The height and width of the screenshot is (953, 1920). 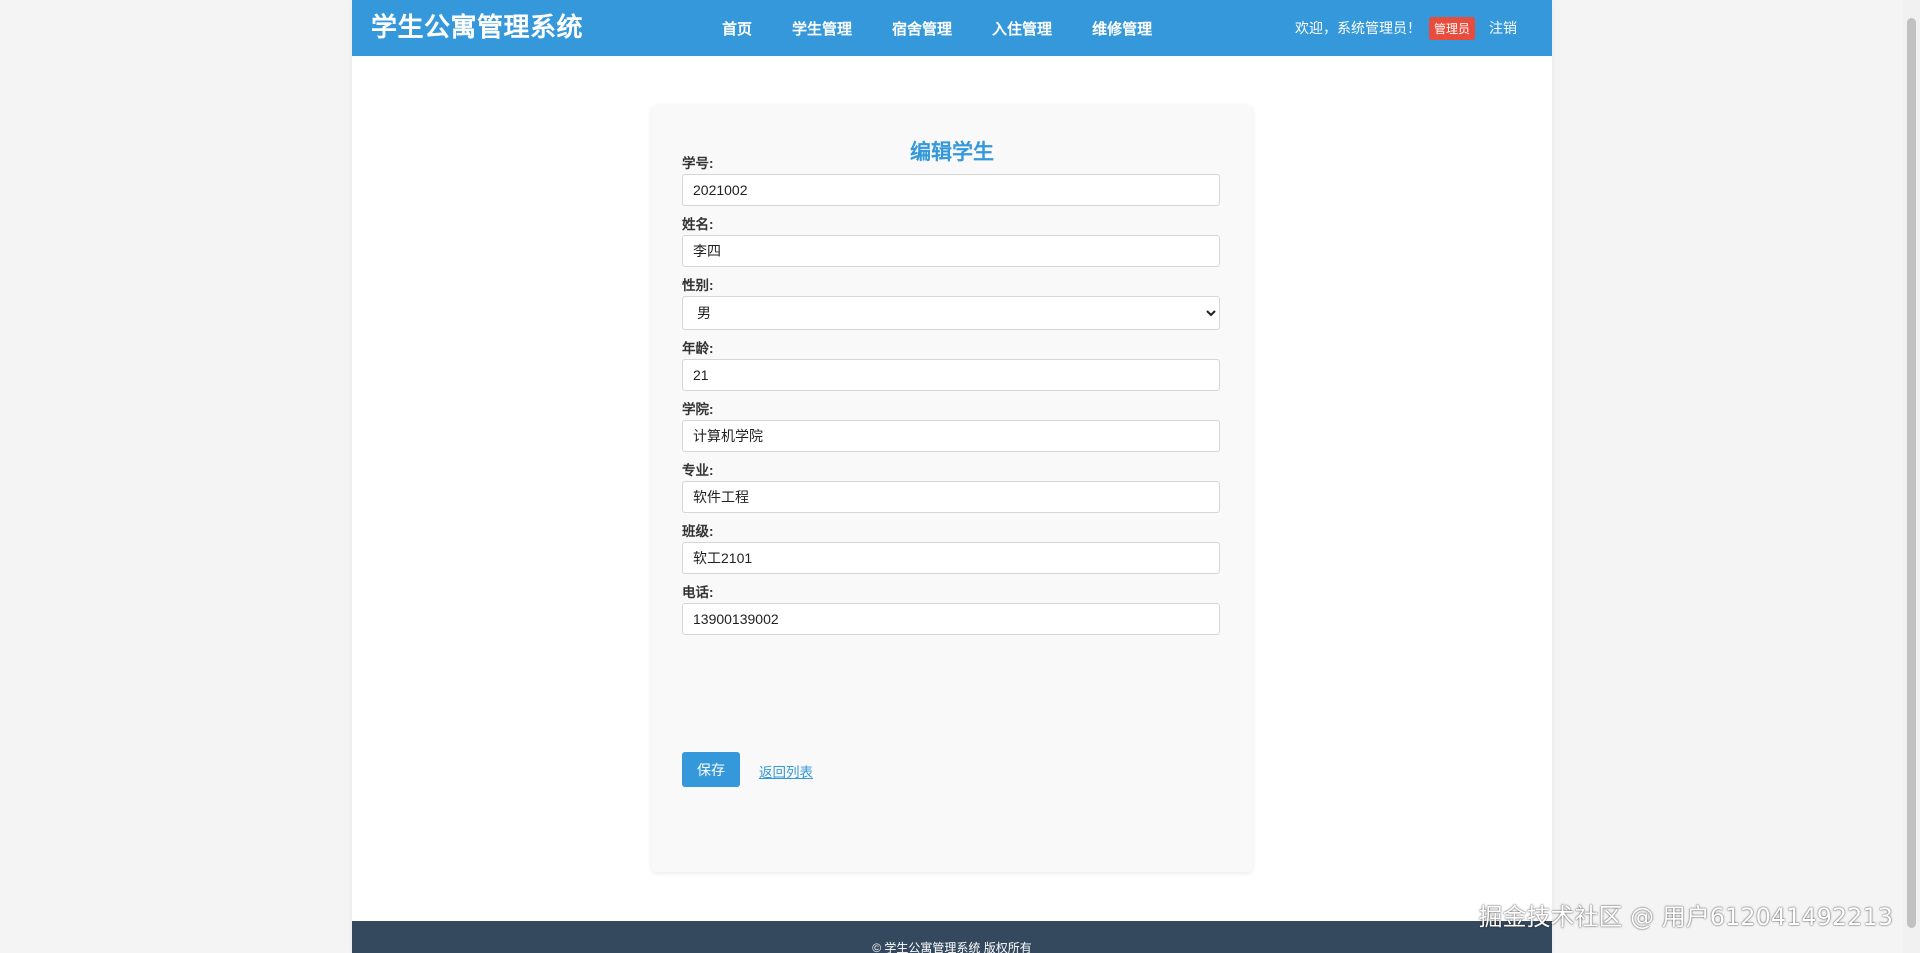 I want to click on save-button: 保存, so click(x=711, y=769).